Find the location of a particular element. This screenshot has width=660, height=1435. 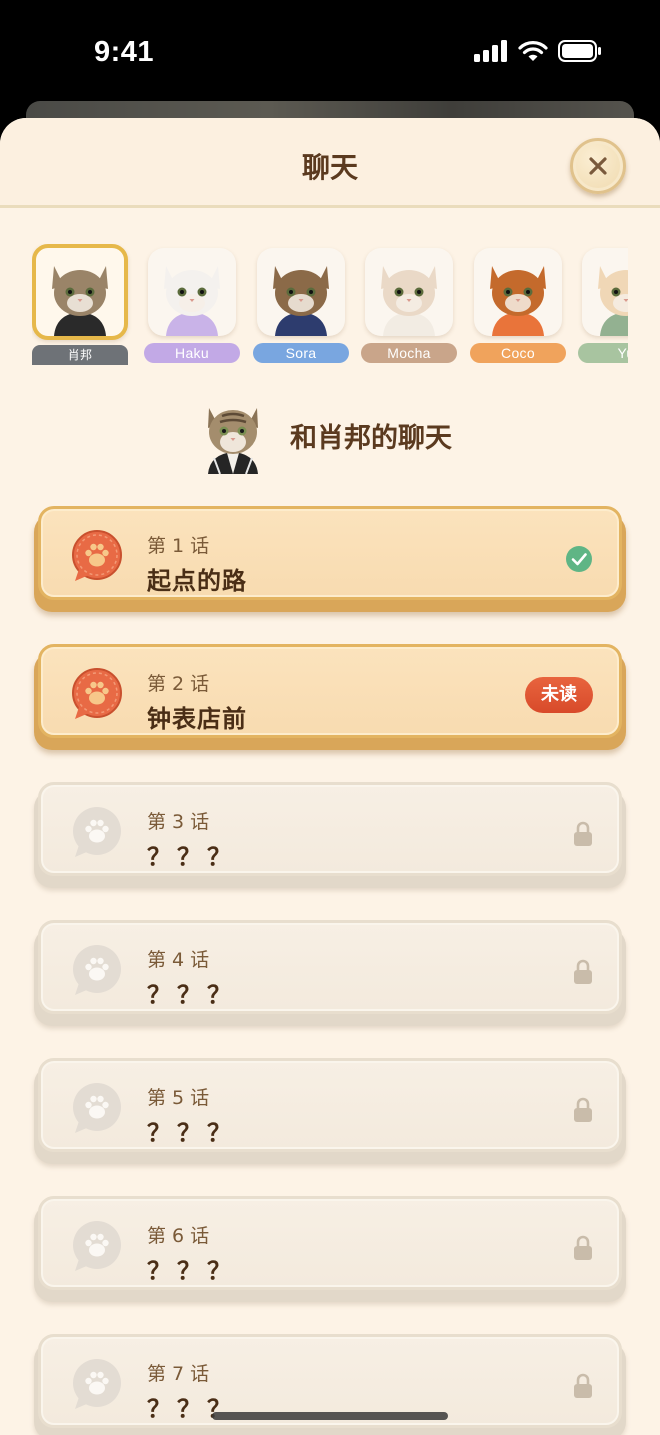

character-name: Mocha is located at coordinates (409, 353).